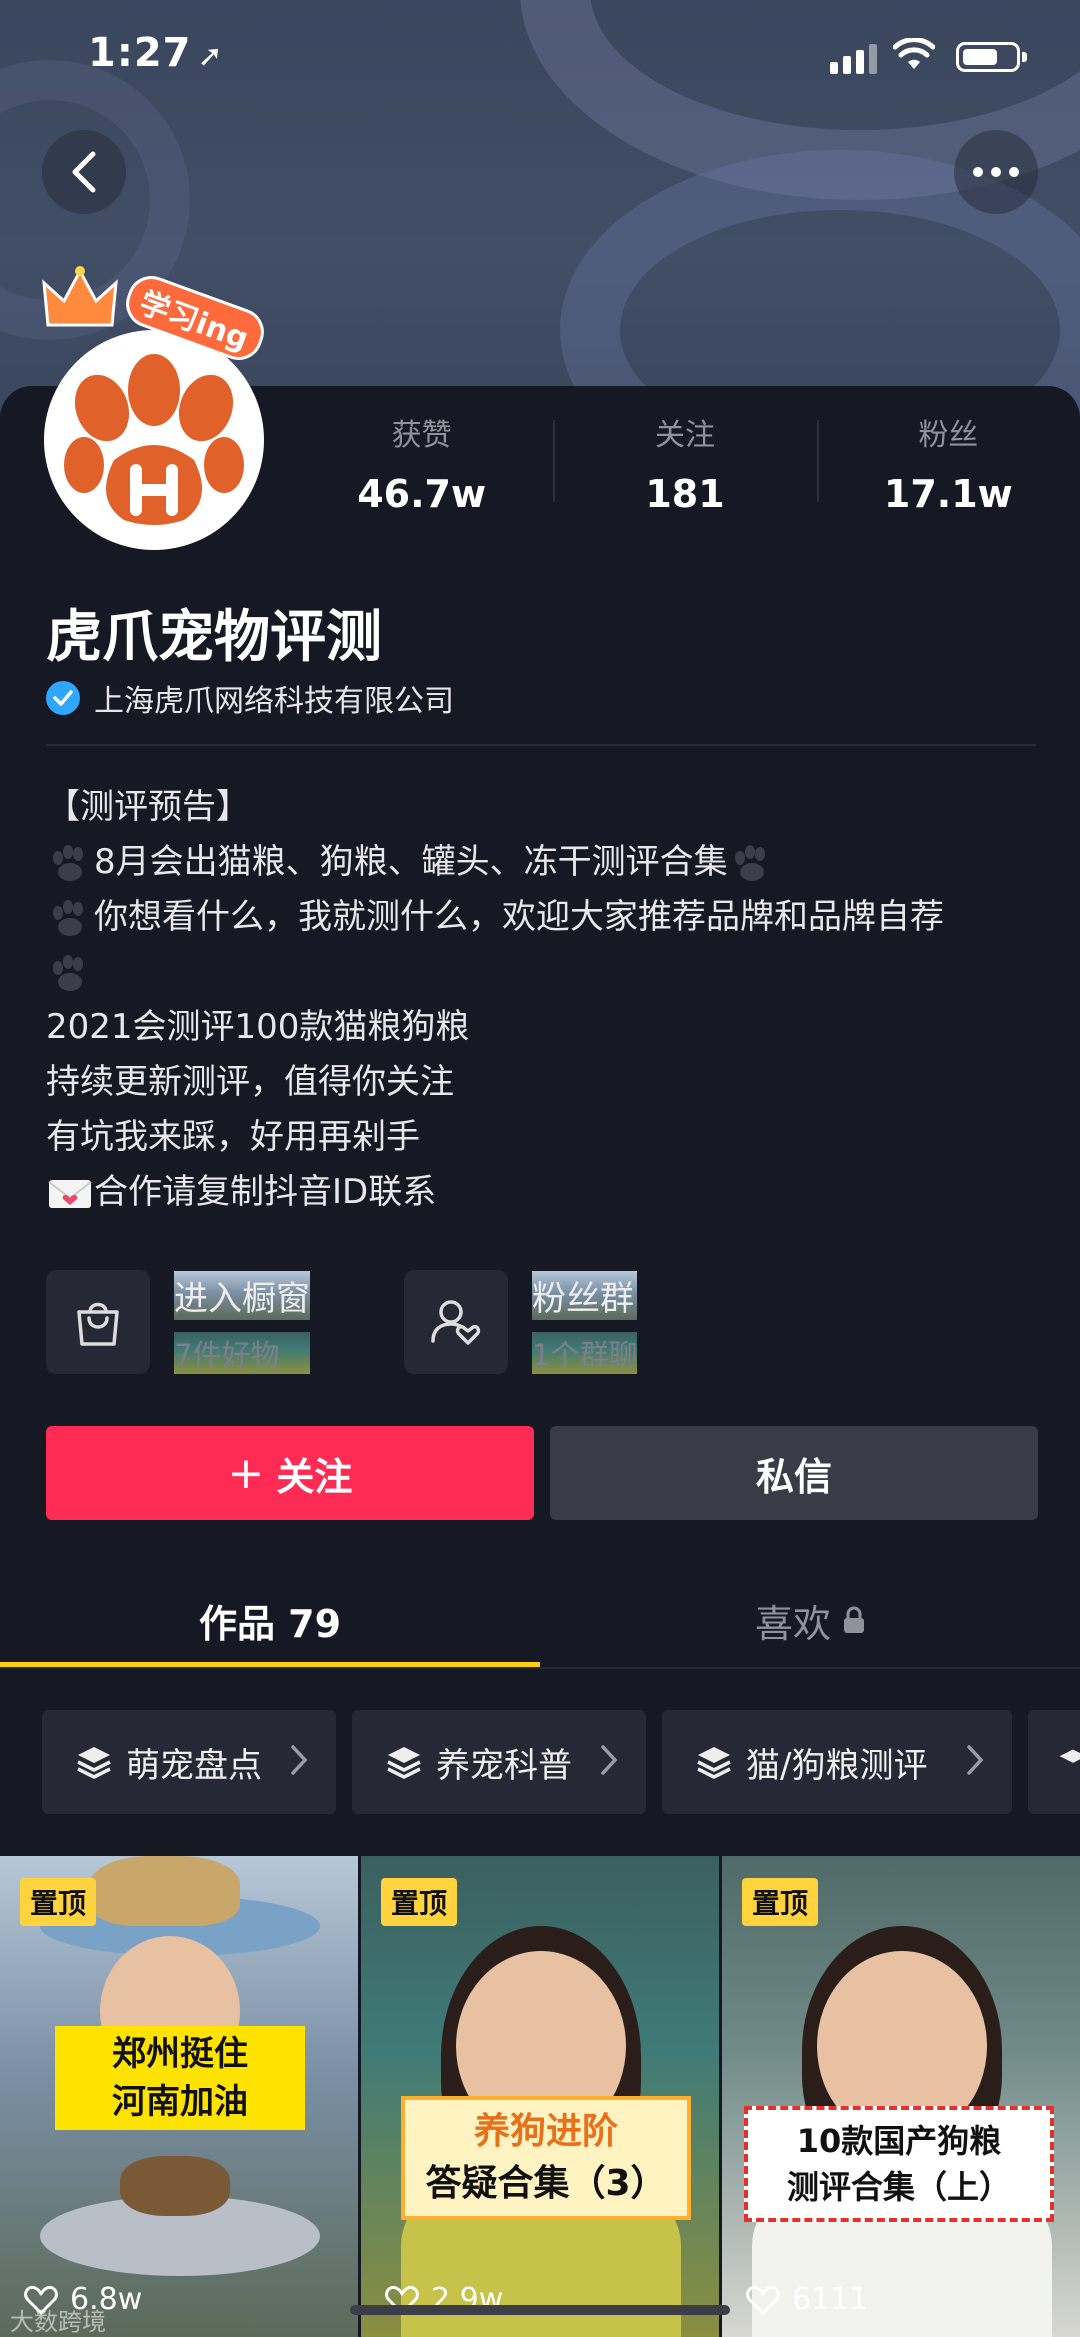 This screenshot has width=1080, height=2337. Describe the element at coordinates (246, 1473) in the screenshot. I see `plus-icon: +` at that location.